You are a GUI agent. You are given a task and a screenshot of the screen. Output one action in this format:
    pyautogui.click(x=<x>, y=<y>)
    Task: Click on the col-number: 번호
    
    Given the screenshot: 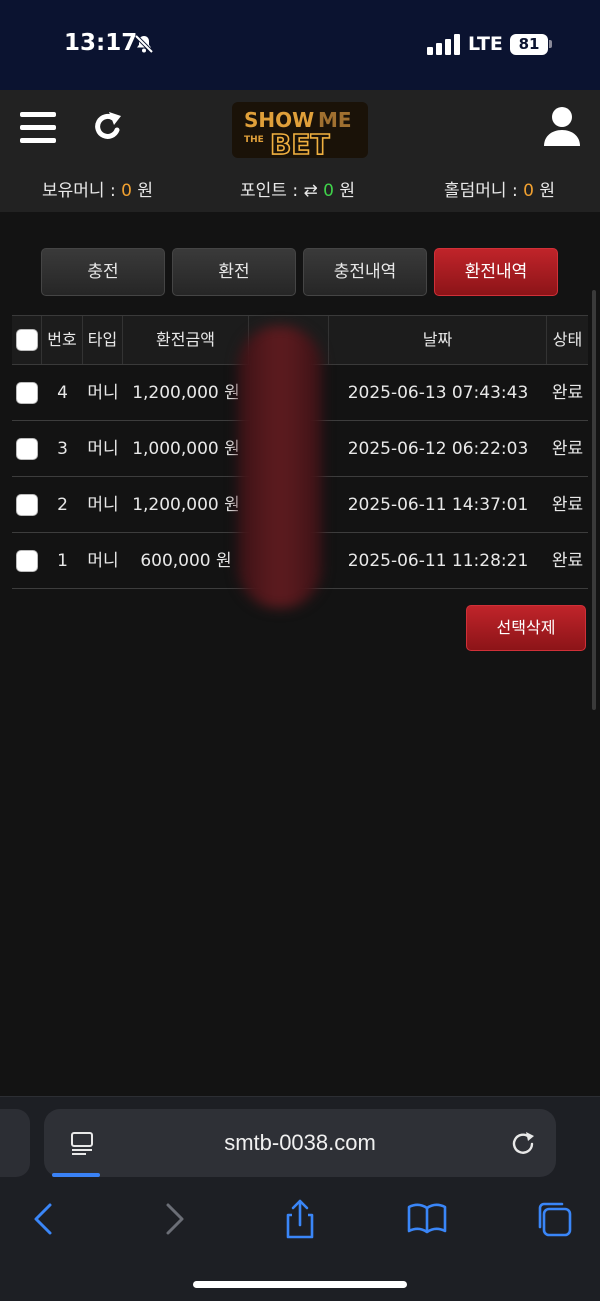 What is the action you would take?
    pyautogui.click(x=62, y=340)
    